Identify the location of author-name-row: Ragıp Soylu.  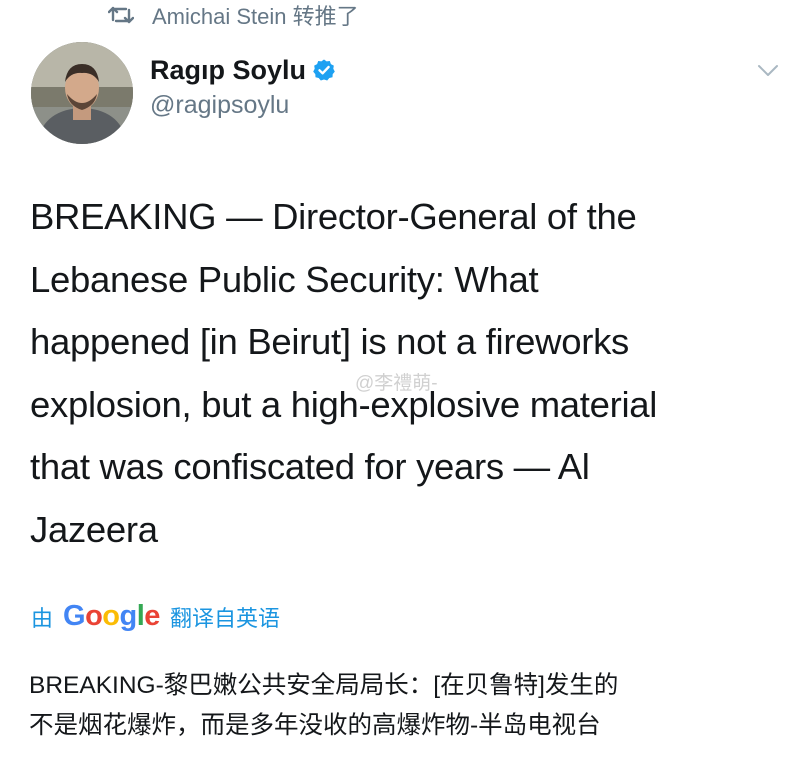
(243, 70).